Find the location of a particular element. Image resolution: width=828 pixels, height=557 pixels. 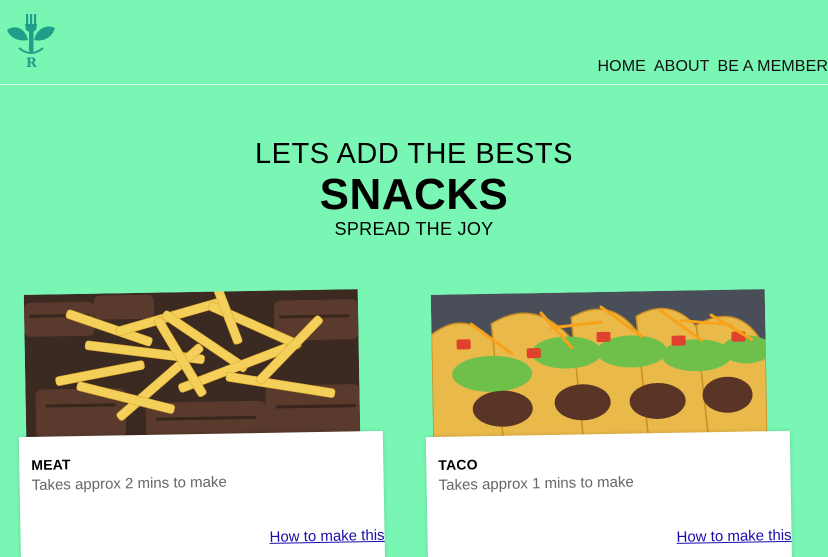

hero-heading-main: SNACKS is located at coordinates (414, 194).